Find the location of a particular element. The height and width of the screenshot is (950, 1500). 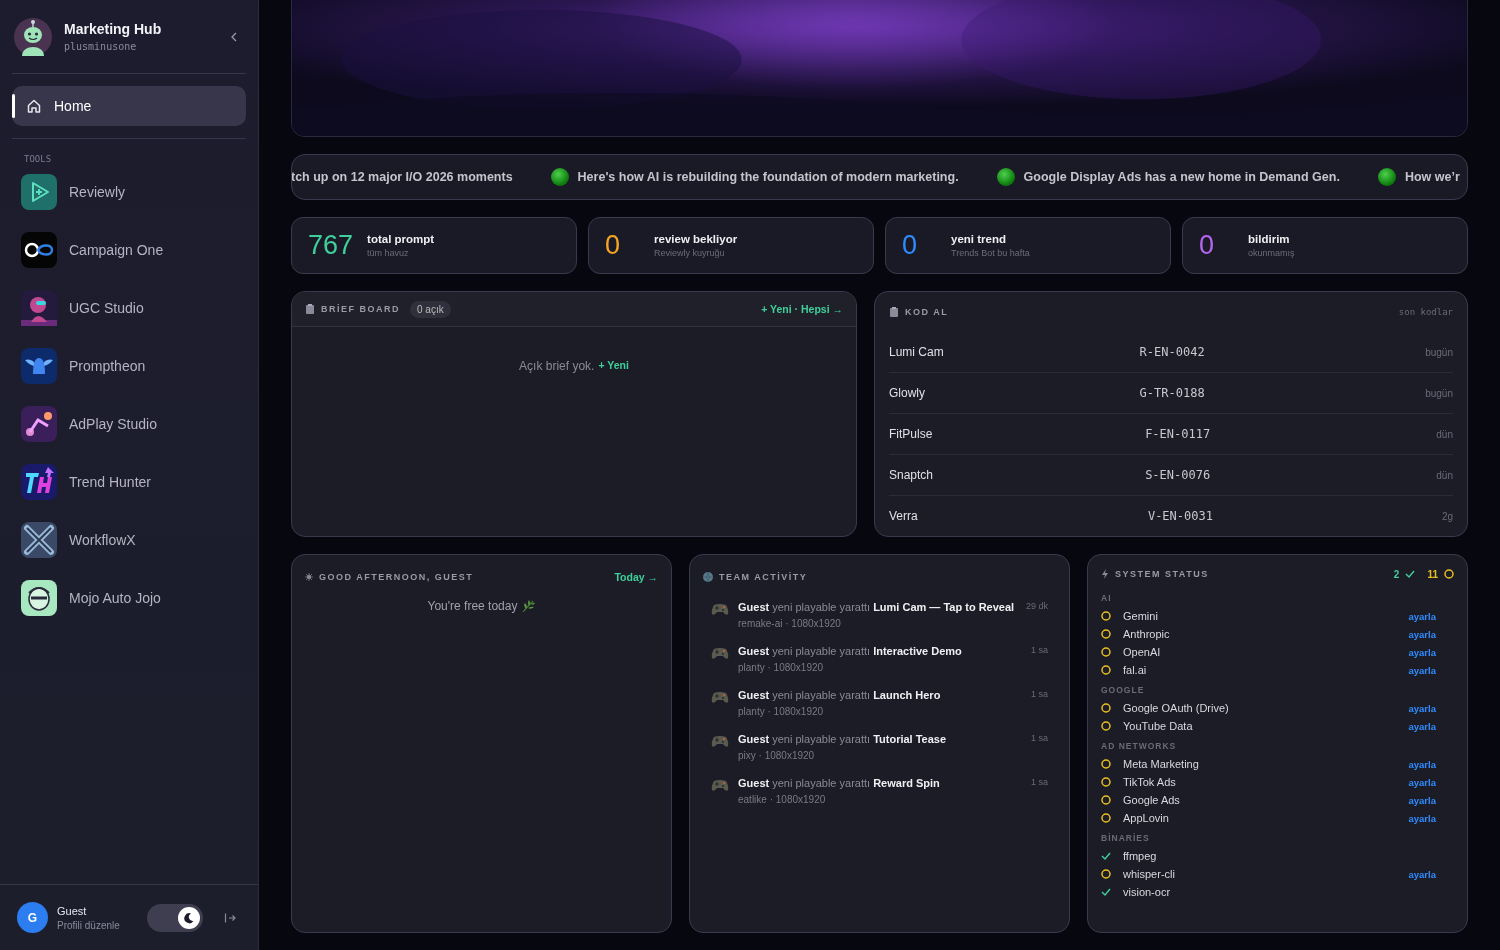

sidebar-item: Campaign One is located at coordinates (133, 250).